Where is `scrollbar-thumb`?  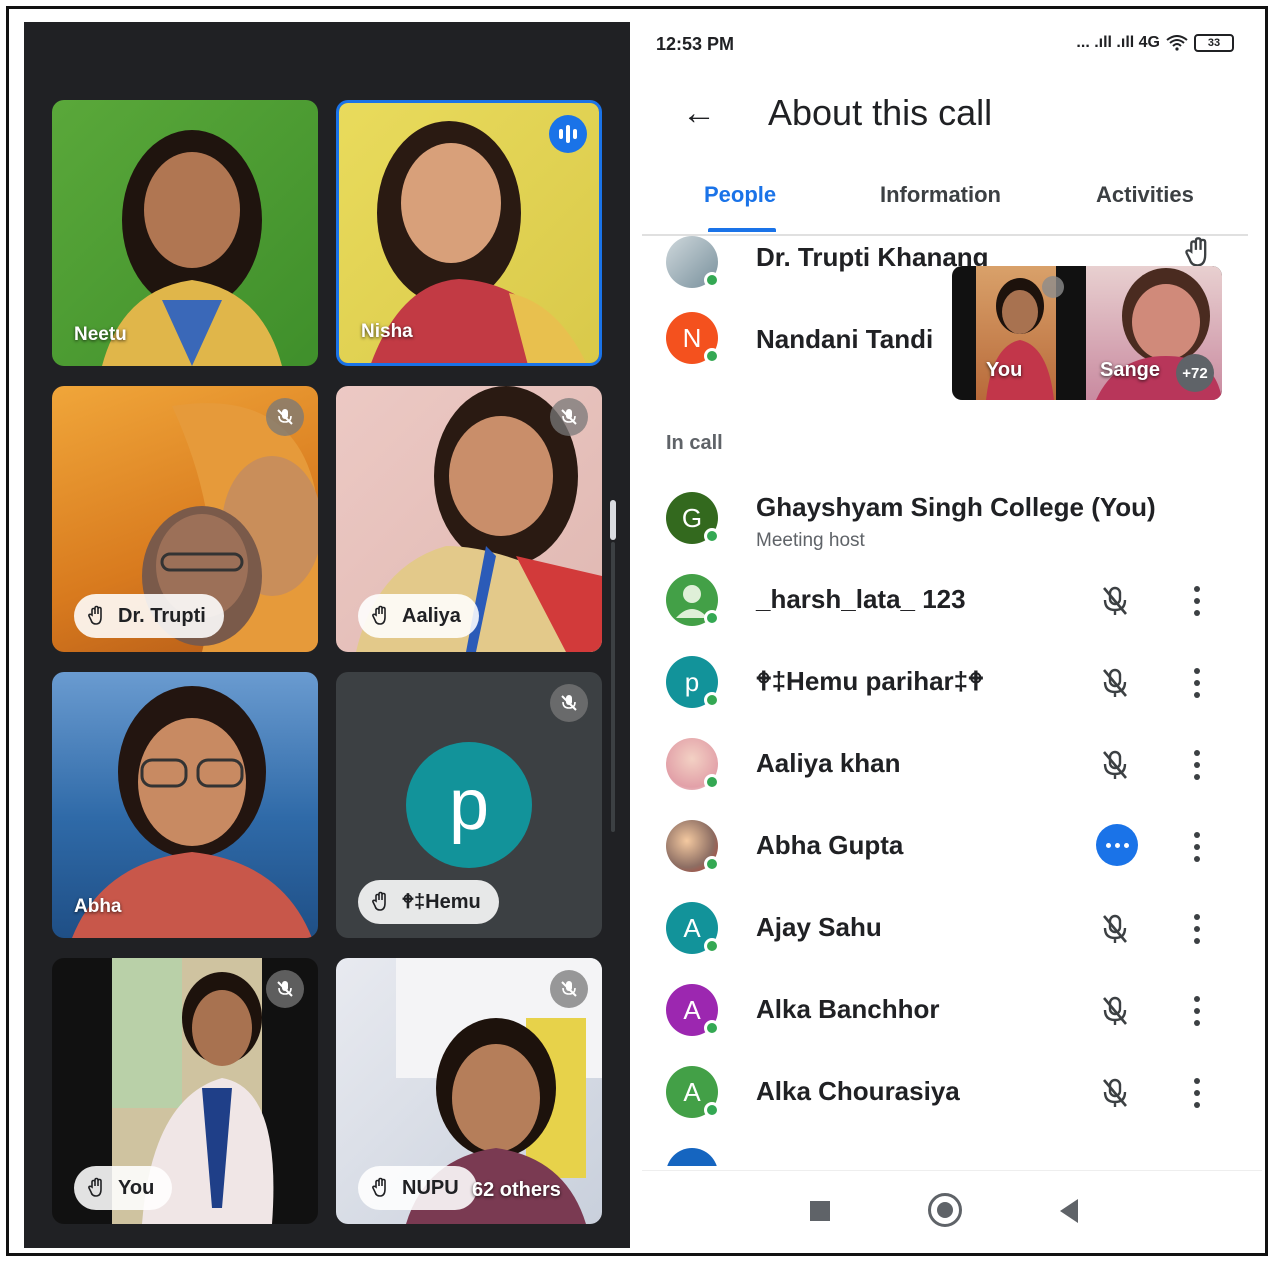 scrollbar-thumb is located at coordinates (613, 520).